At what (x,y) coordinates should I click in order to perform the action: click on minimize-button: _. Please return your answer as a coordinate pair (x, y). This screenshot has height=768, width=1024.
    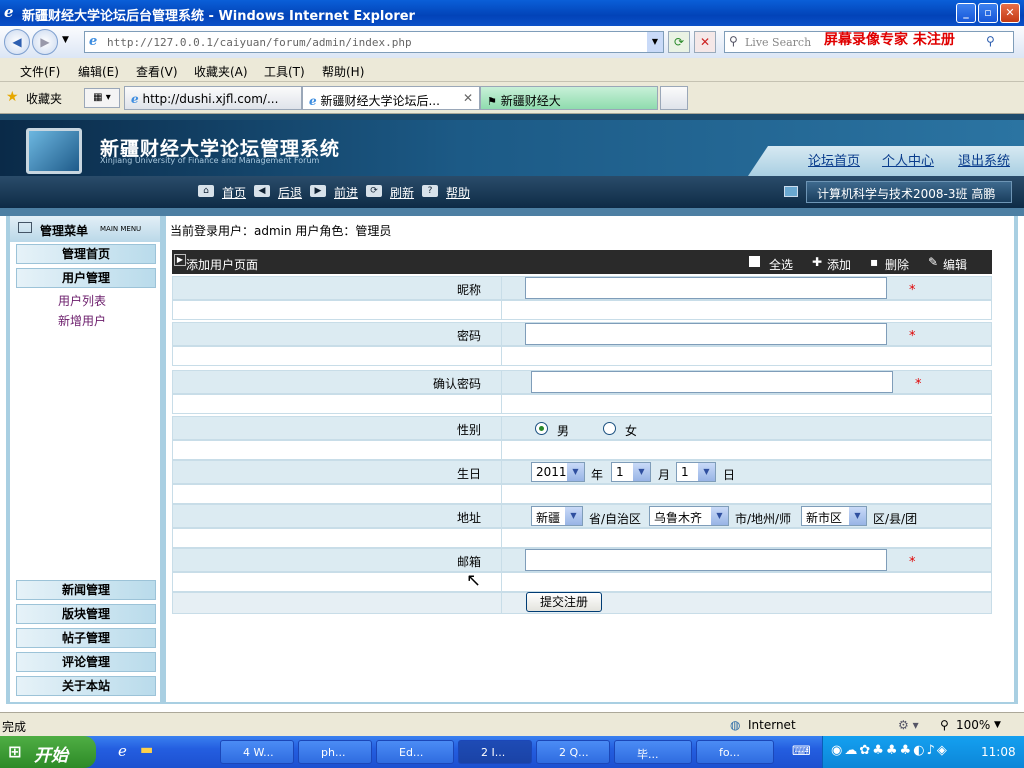
    Looking at the image, I should click on (966, 13).